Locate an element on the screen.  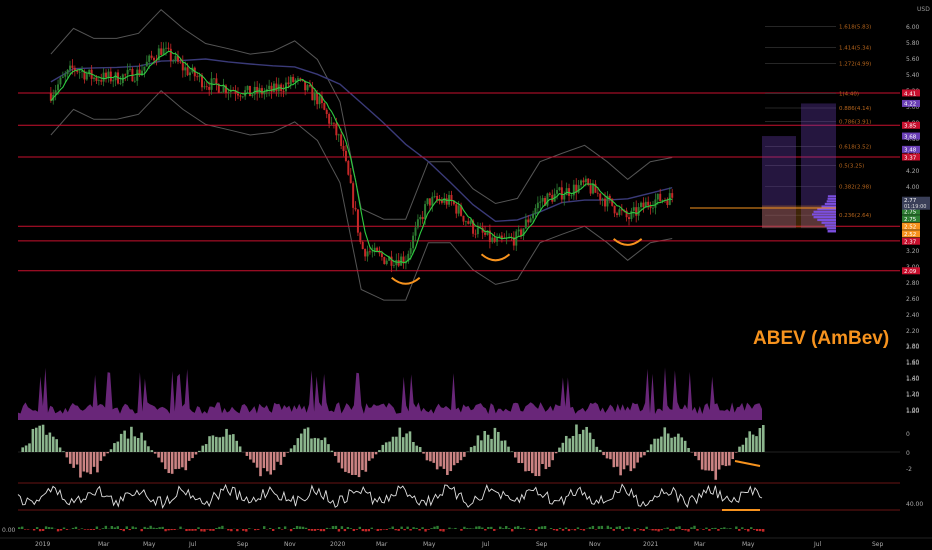
fib-label: 1(4.40) is located at coordinates (849, 94).